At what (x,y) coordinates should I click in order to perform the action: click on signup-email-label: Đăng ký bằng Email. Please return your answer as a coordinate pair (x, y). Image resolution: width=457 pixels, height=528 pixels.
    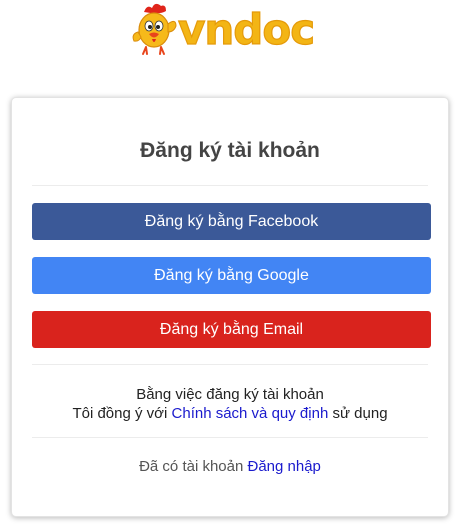
    Looking at the image, I should click on (231, 329).